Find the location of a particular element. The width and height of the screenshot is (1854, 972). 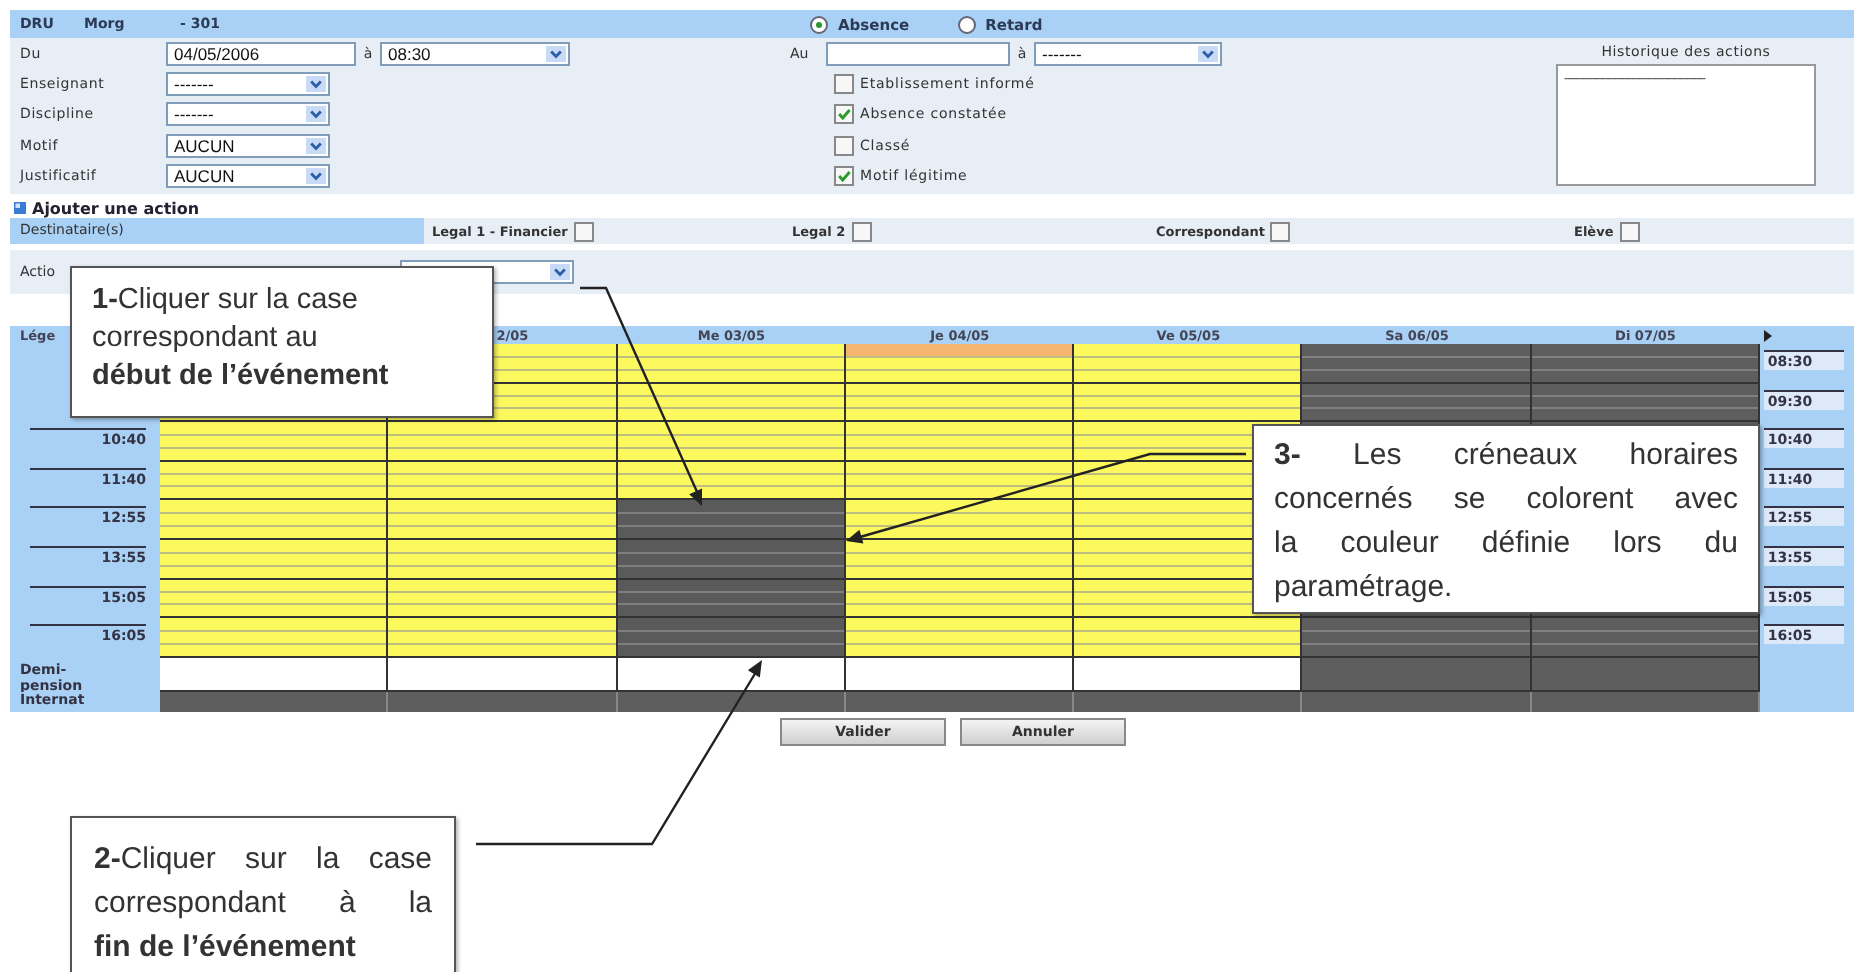

date-field: 04/05/2006 is located at coordinates (261, 53).